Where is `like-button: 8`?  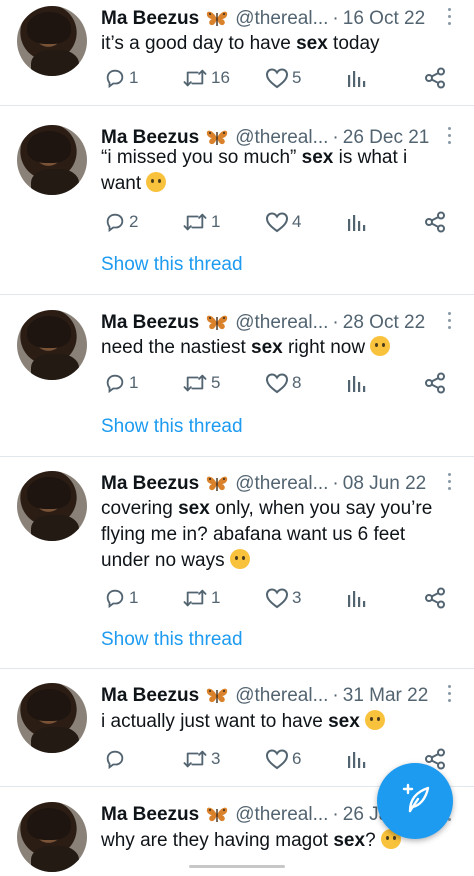
like-button: 8 is located at coordinates (281, 383).